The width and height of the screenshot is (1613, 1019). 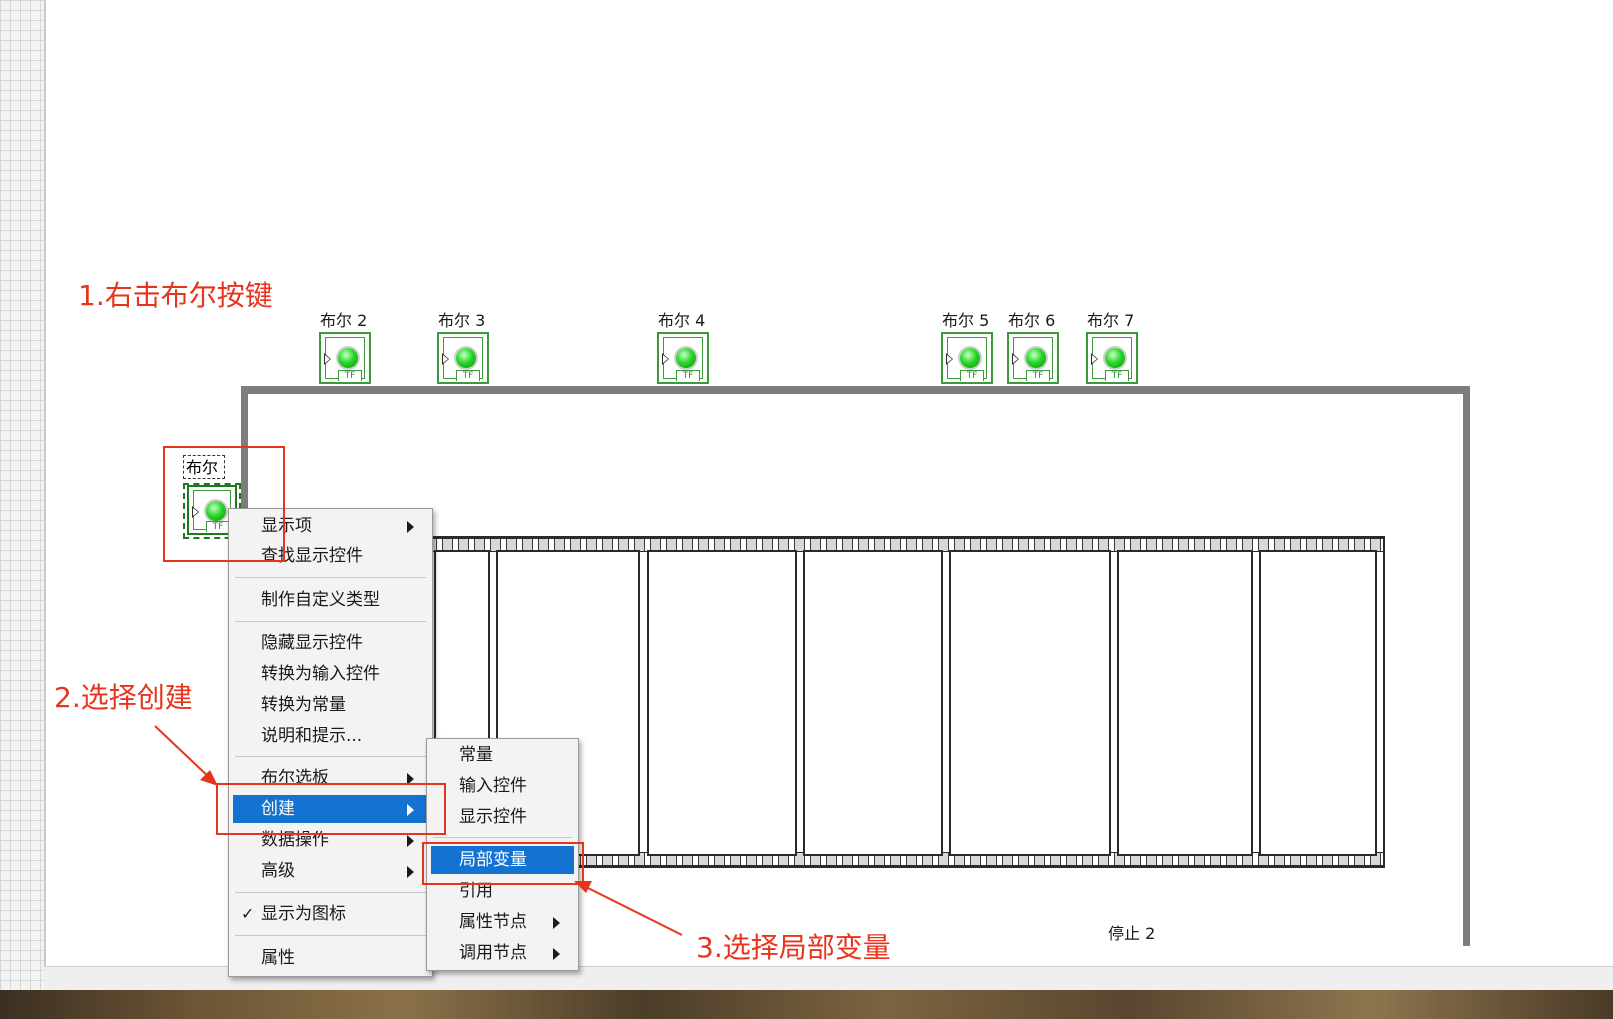 I want to click on while-loop-top-border, so click(x=855, y=390).